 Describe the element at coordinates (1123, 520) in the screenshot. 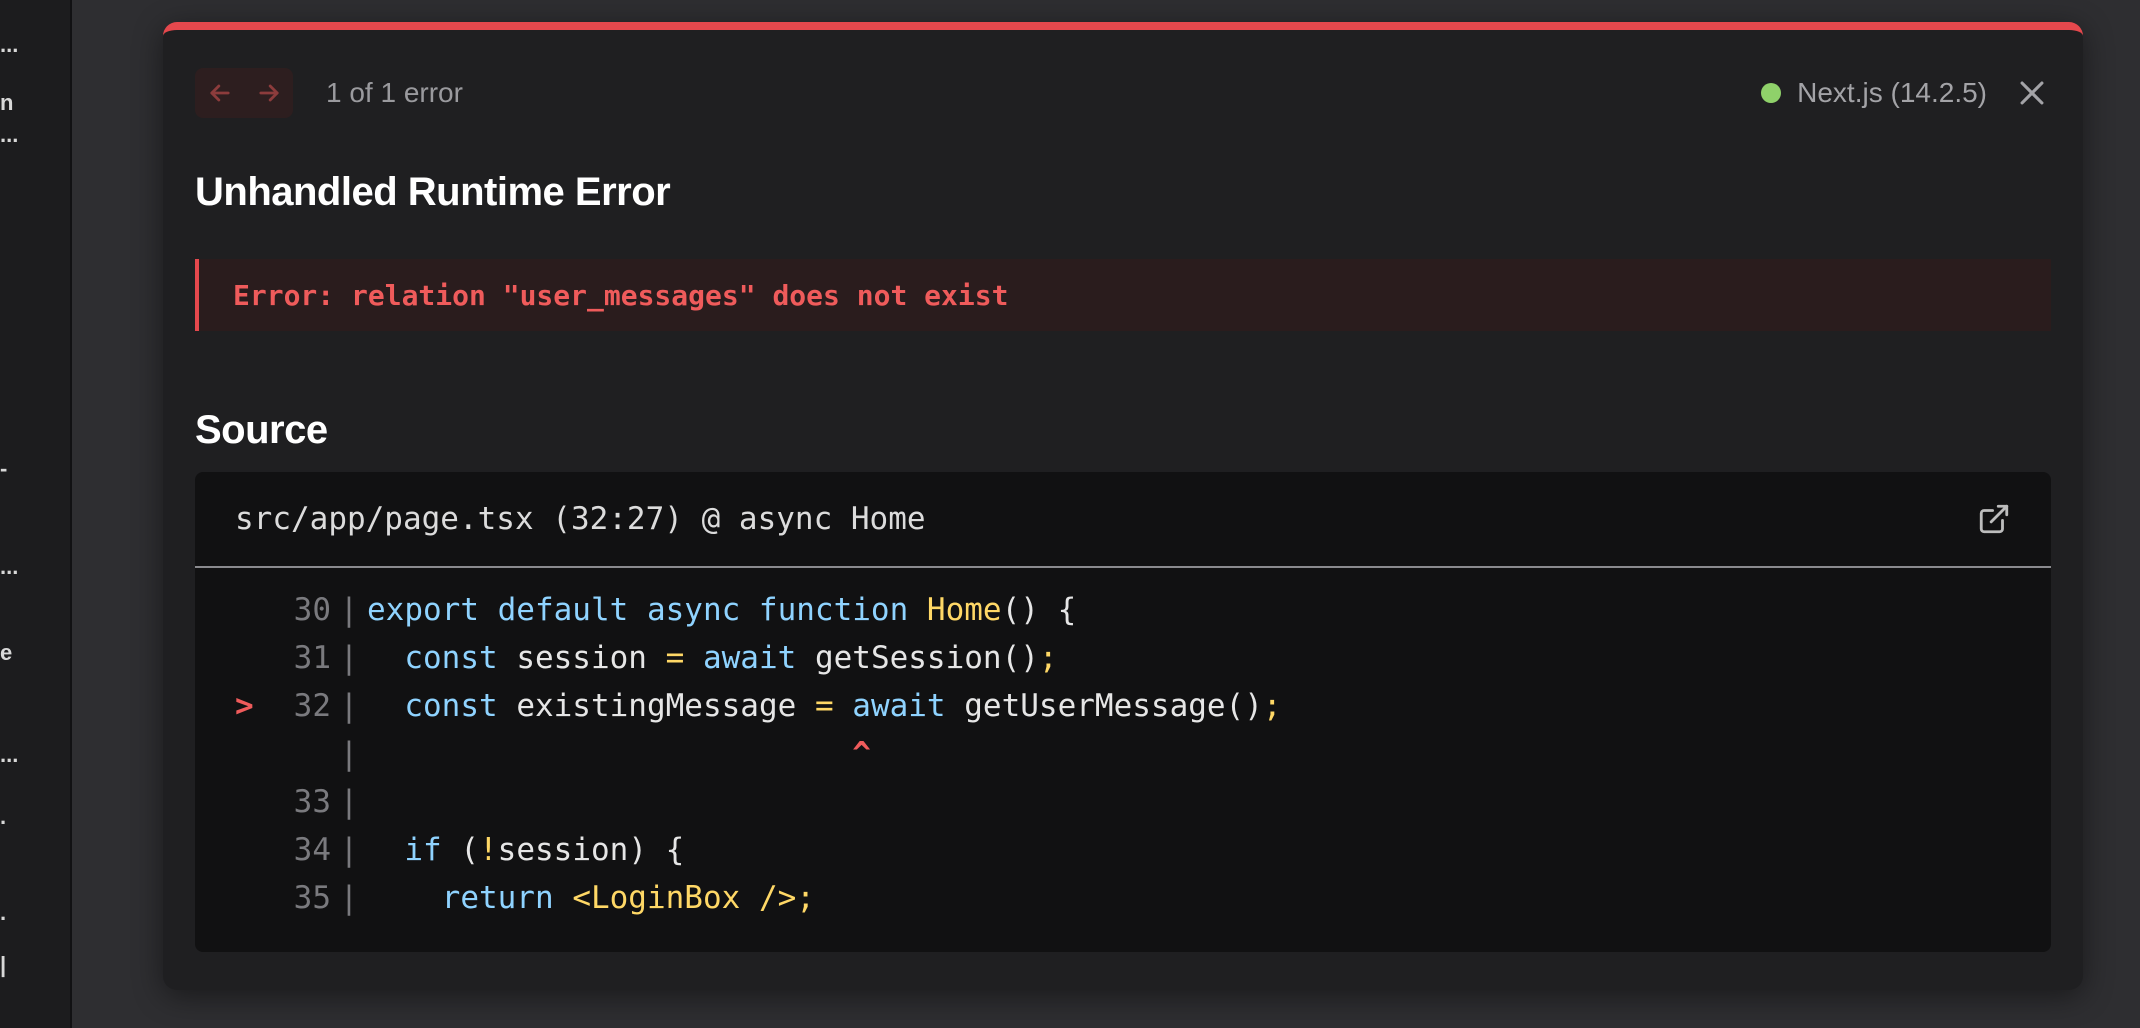

I see `source-file-header: src/app/page.tsx (32:27) @ async Home` at that location.